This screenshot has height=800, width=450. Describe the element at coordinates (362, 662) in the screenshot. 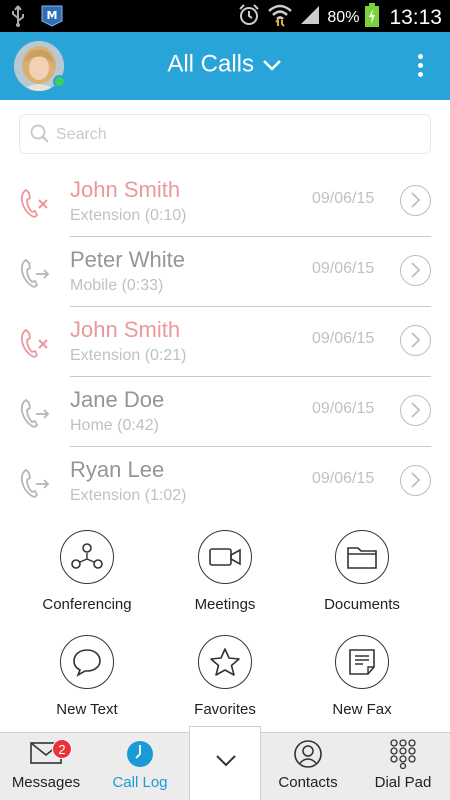

I see `fax-icon` at that location.